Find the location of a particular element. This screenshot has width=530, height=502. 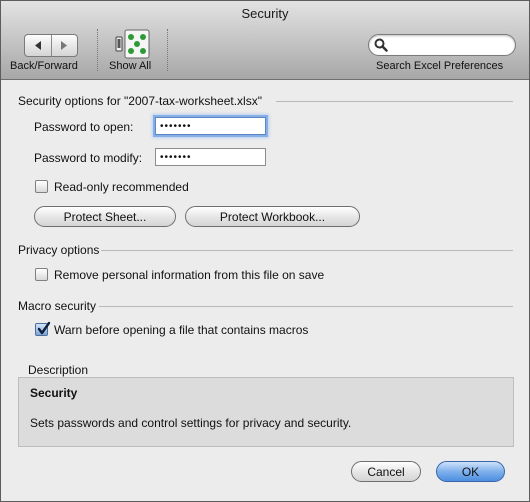

password-open-label: Password to open: is located at coordinates (84, 127).